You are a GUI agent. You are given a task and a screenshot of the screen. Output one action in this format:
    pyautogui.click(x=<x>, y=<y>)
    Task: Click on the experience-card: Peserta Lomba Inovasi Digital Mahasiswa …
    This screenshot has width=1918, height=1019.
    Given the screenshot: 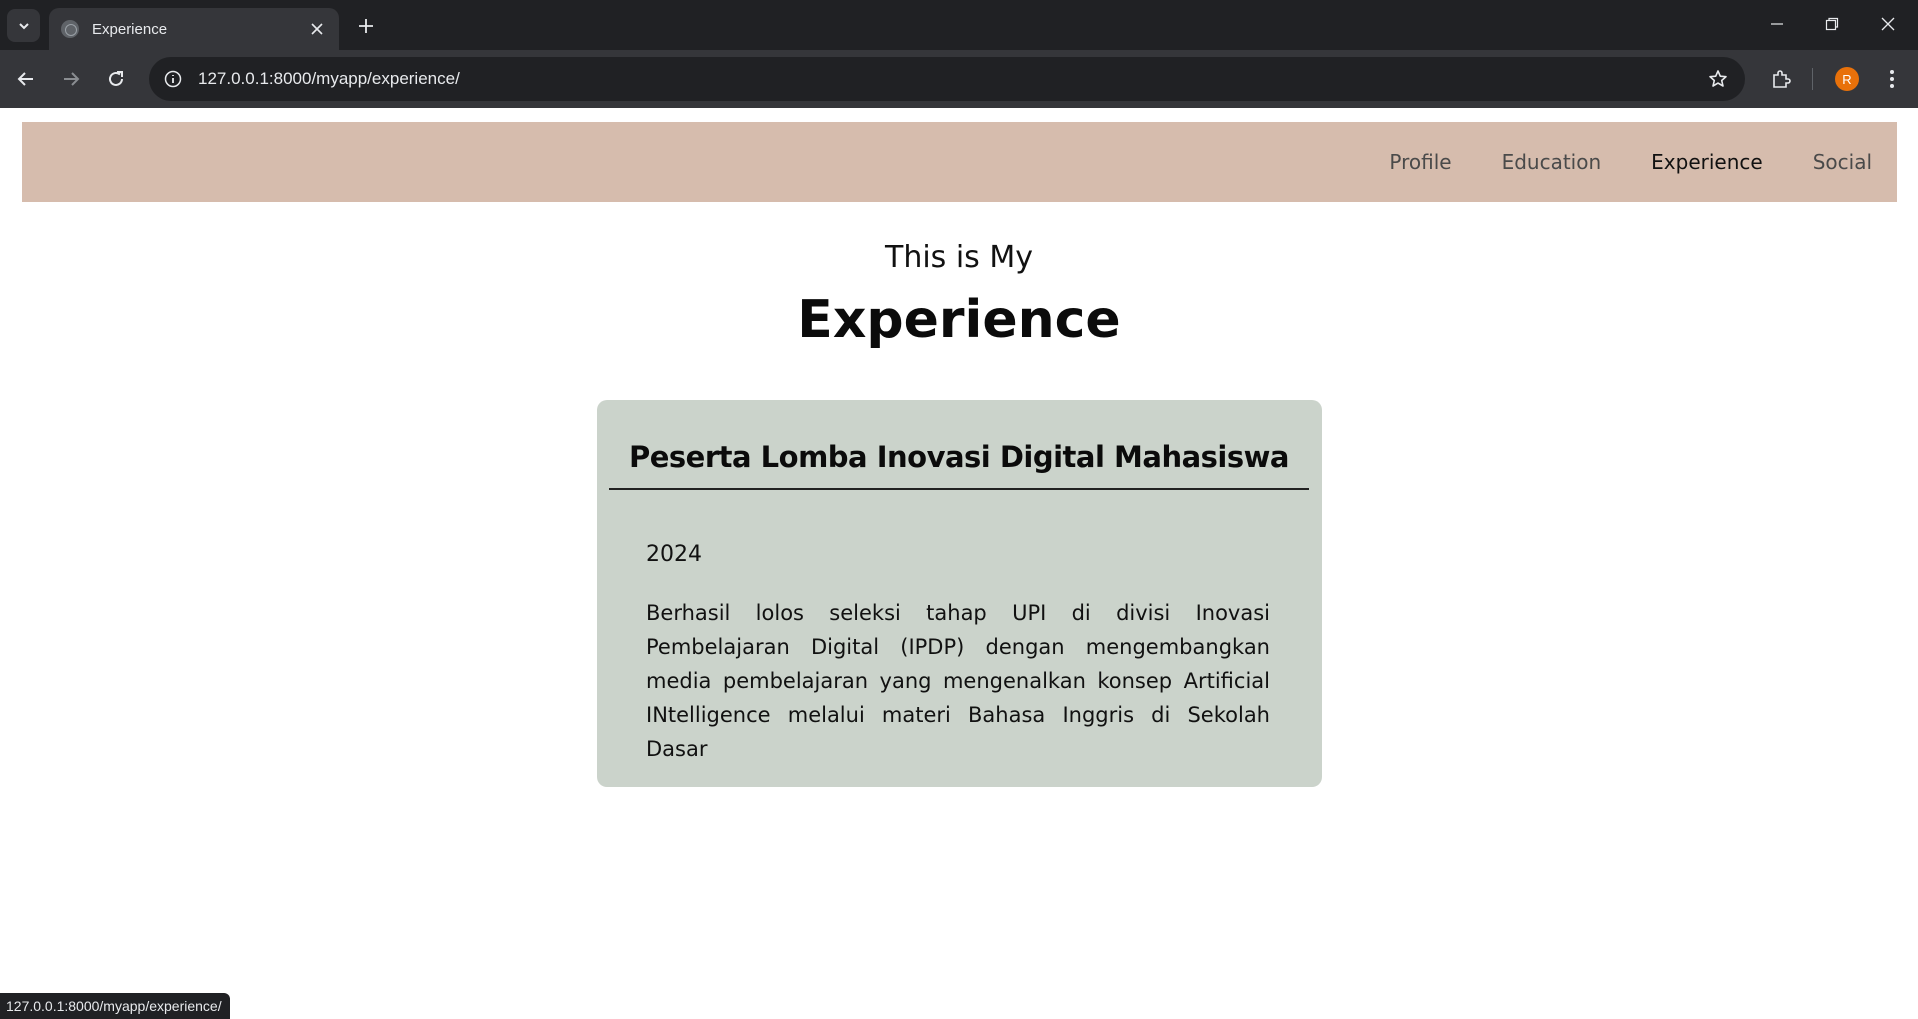 What is the action you would take?
    pyautogui.click(x=959, y=593)
    